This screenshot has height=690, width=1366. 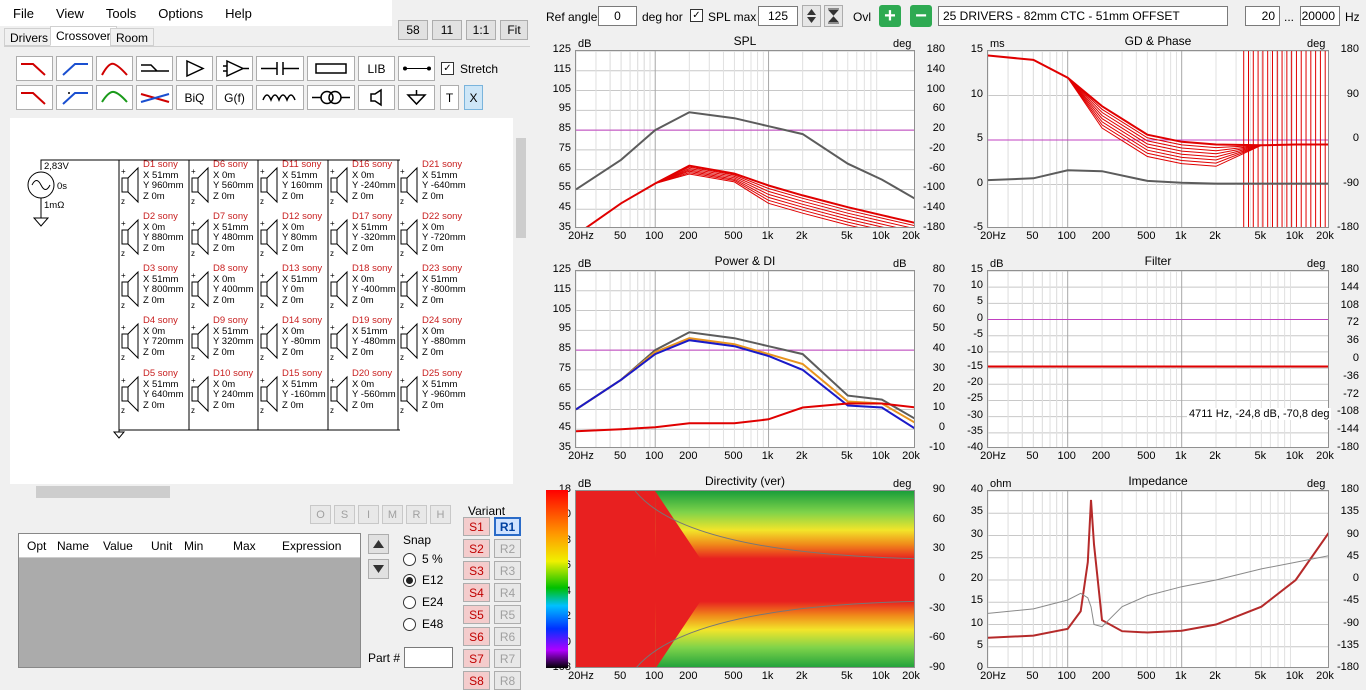 What do you see at coordinates (435, 338) in the screenshot?
I see `driver-24: + z D24 sony X 0m Y -880mm Z 0m` at bounding box center [435, 338].